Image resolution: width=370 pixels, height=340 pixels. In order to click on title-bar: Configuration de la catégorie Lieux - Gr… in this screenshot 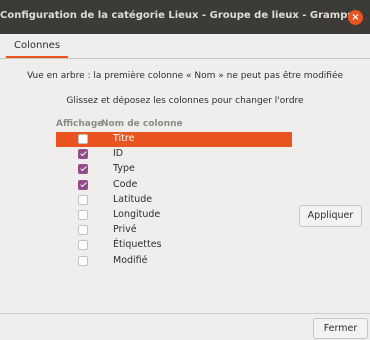, I will do `click(185, 17)`.